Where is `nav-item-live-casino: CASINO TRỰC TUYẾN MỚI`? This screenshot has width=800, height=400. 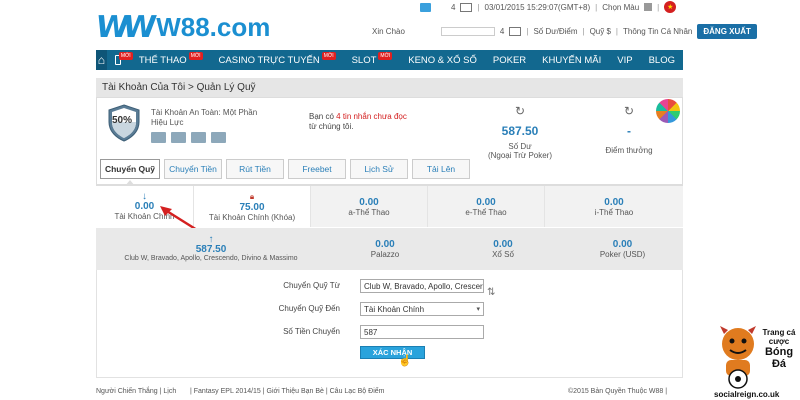 nav-item-live-casino: CASINO TRỰC TUYẾN MỚI is located at coordinates (277, 60).